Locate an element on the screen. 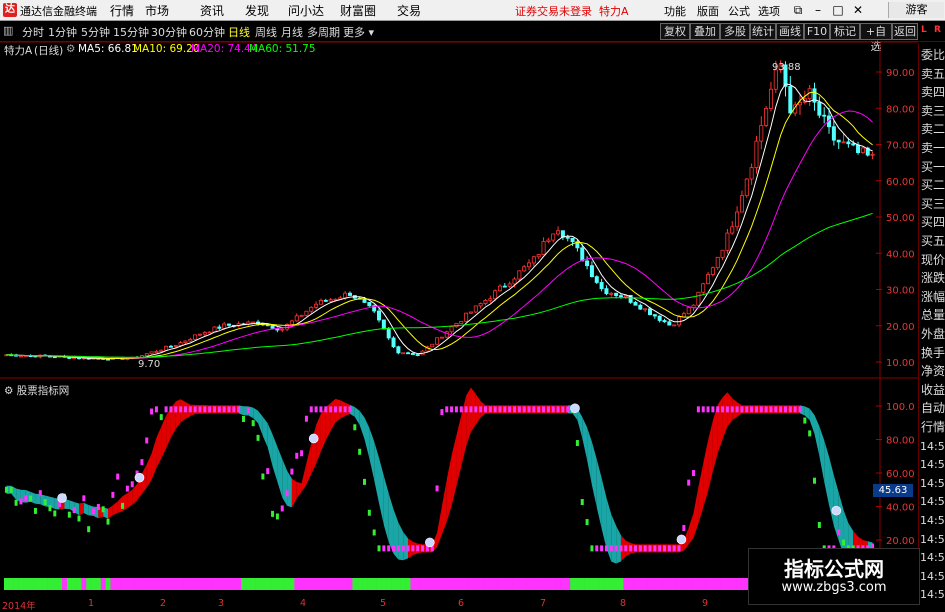 The height and width of the screenshot is (612, 945). side-tab-25: 14:50 is located at coordinates (932, 520).